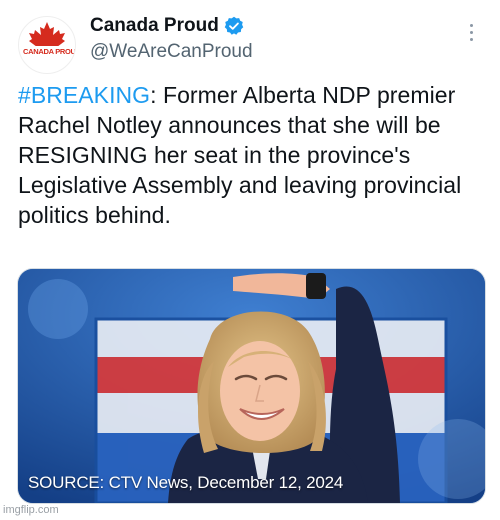  Describe the element at coordinates (471, 36) in the screenshot. I see `more-options-icon` at that location.